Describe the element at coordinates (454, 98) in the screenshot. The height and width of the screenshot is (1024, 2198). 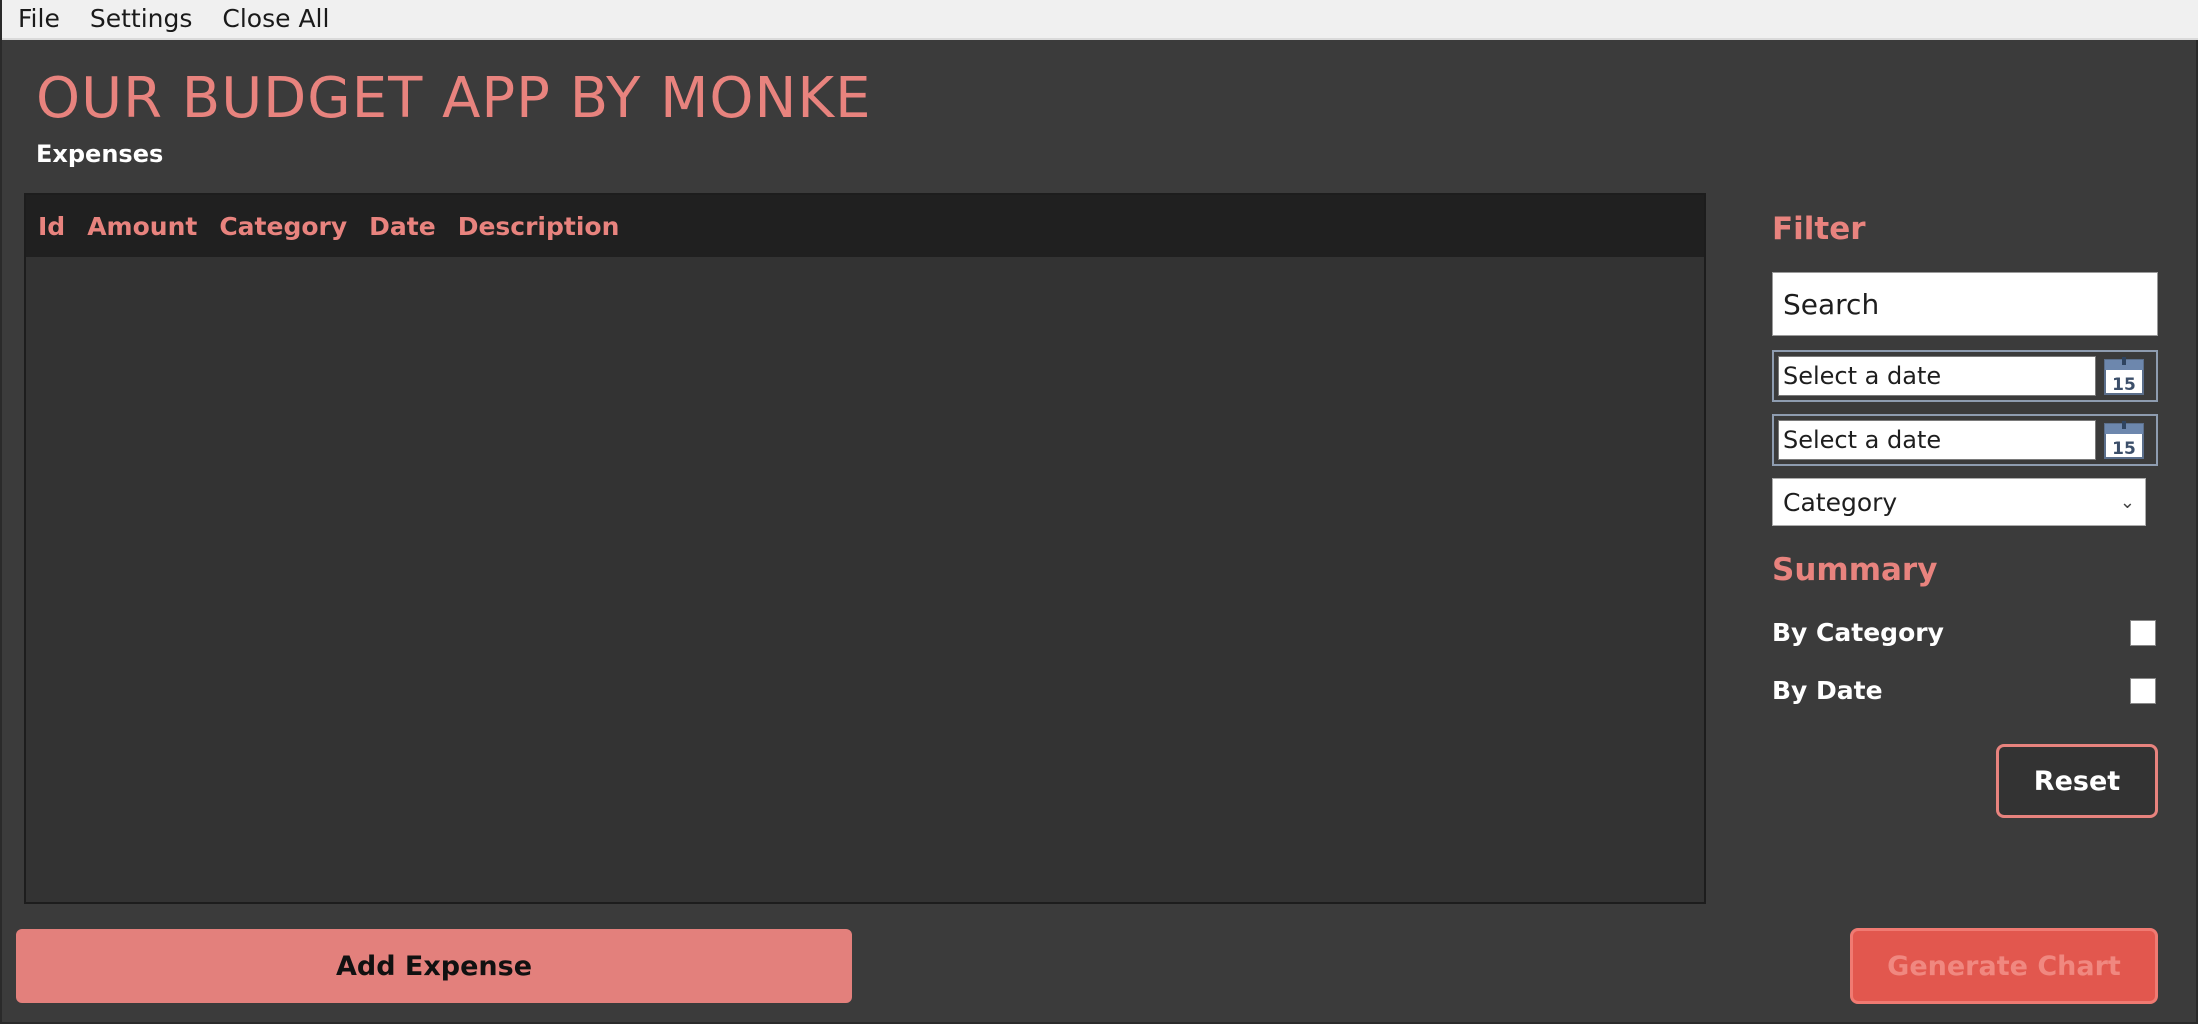
I see `app-title: OUR BUDGET APP BY MONKE` at that location.